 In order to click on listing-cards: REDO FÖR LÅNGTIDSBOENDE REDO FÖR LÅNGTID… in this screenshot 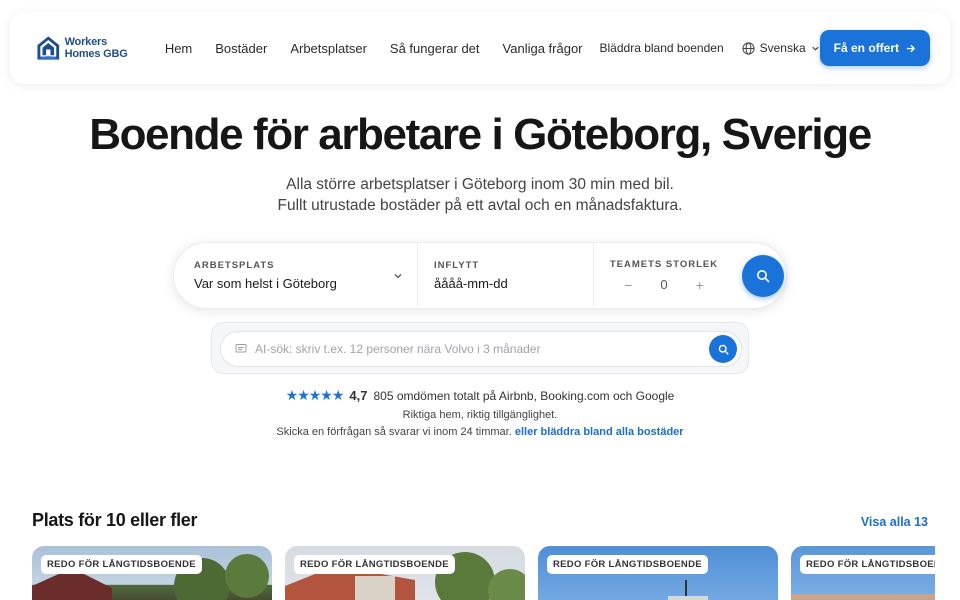, I will do `click(483, 573)`.